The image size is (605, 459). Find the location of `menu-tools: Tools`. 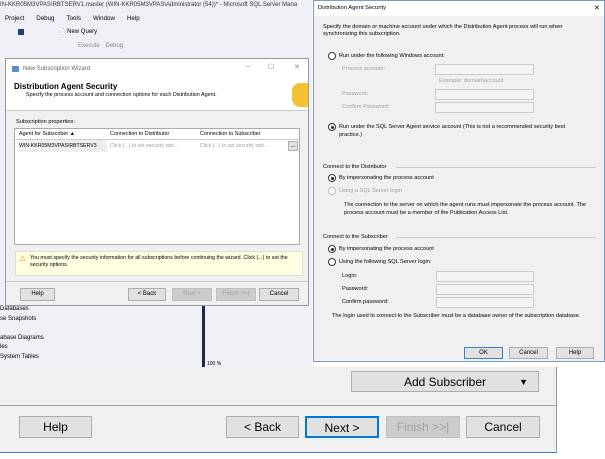

menu-tools: Tools is located at coordinates (74, 18).